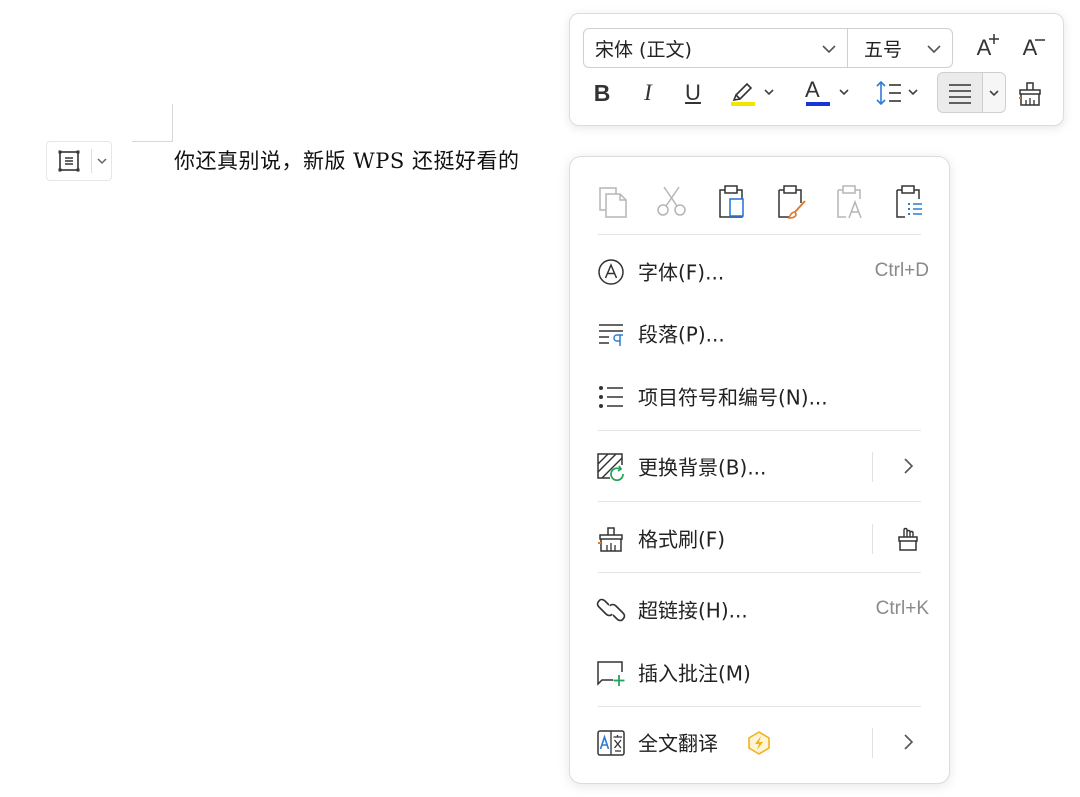 This screenshot has width=1080, height=797. I want to click on copy-icon, so click(613, 202).